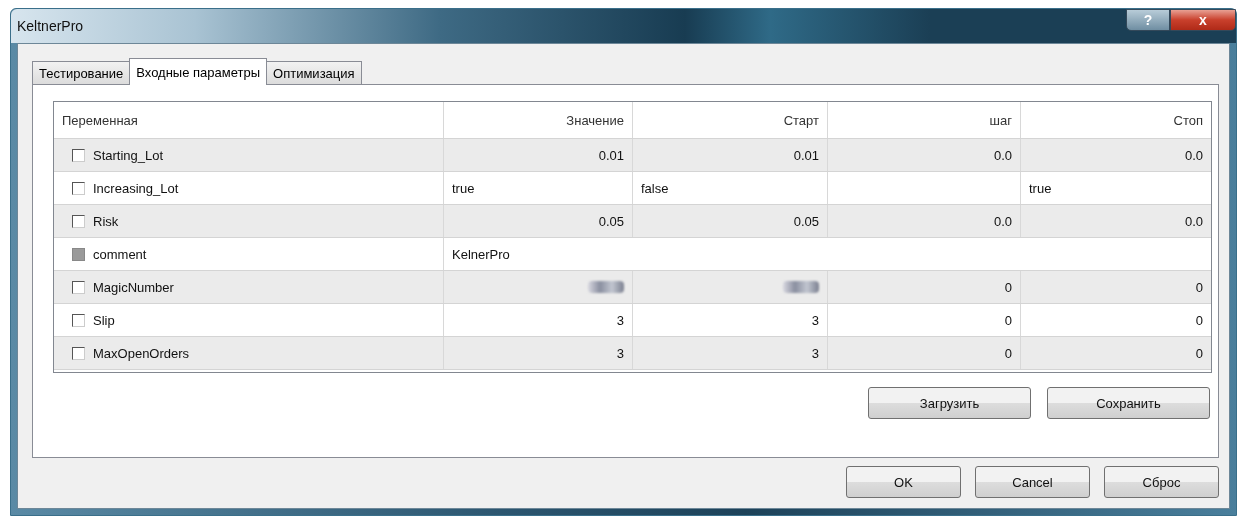  I want to click on column-header: Стоп, so click(1116, 120).